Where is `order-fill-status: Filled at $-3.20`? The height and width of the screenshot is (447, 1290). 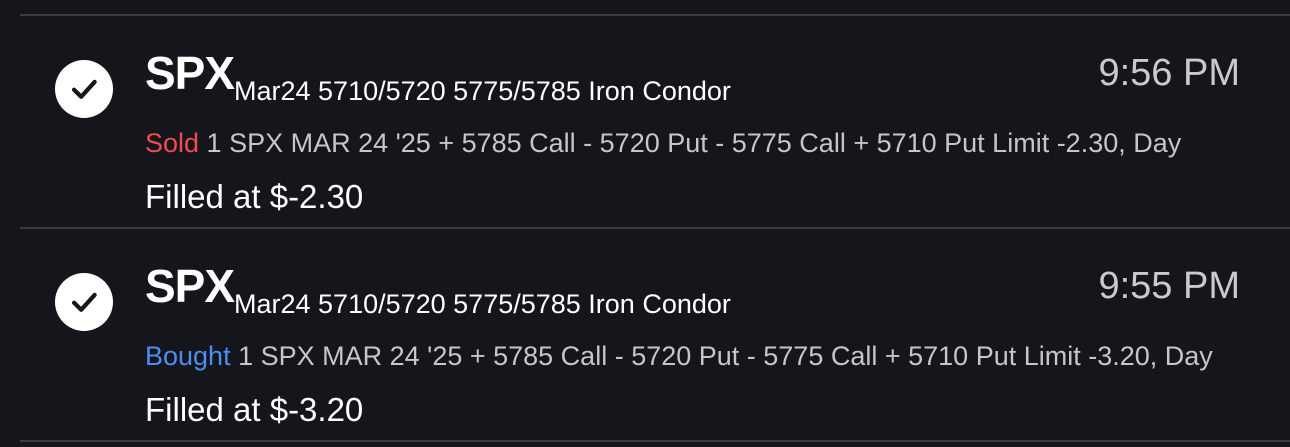
order-fill-status: Filled at $-3.20 is located at coordinates (254, 409).